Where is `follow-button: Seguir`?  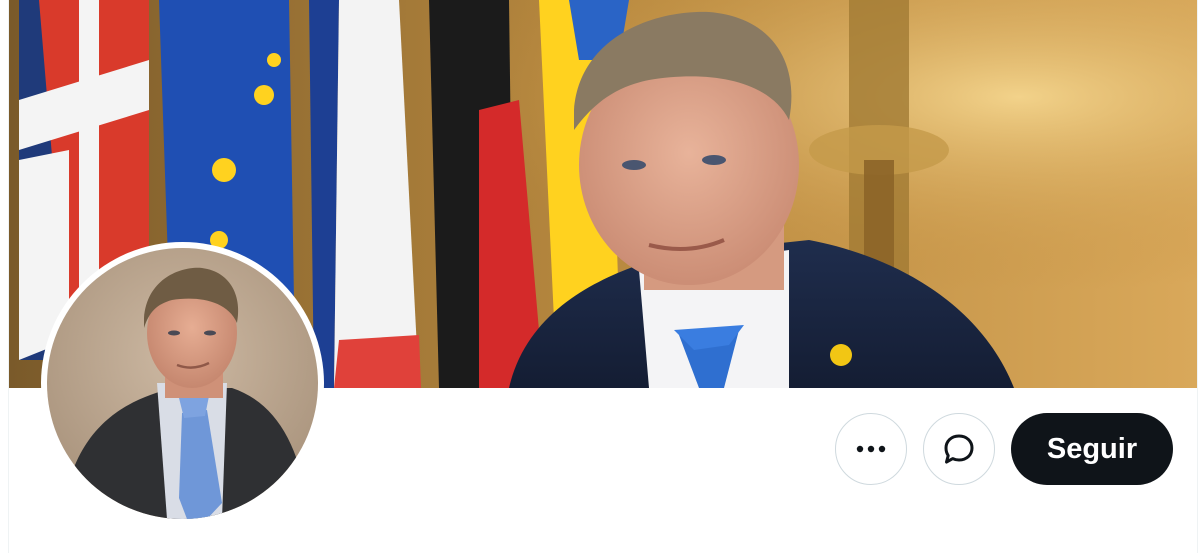
follow-button: Seguir is located at coordinates (1092, 449).